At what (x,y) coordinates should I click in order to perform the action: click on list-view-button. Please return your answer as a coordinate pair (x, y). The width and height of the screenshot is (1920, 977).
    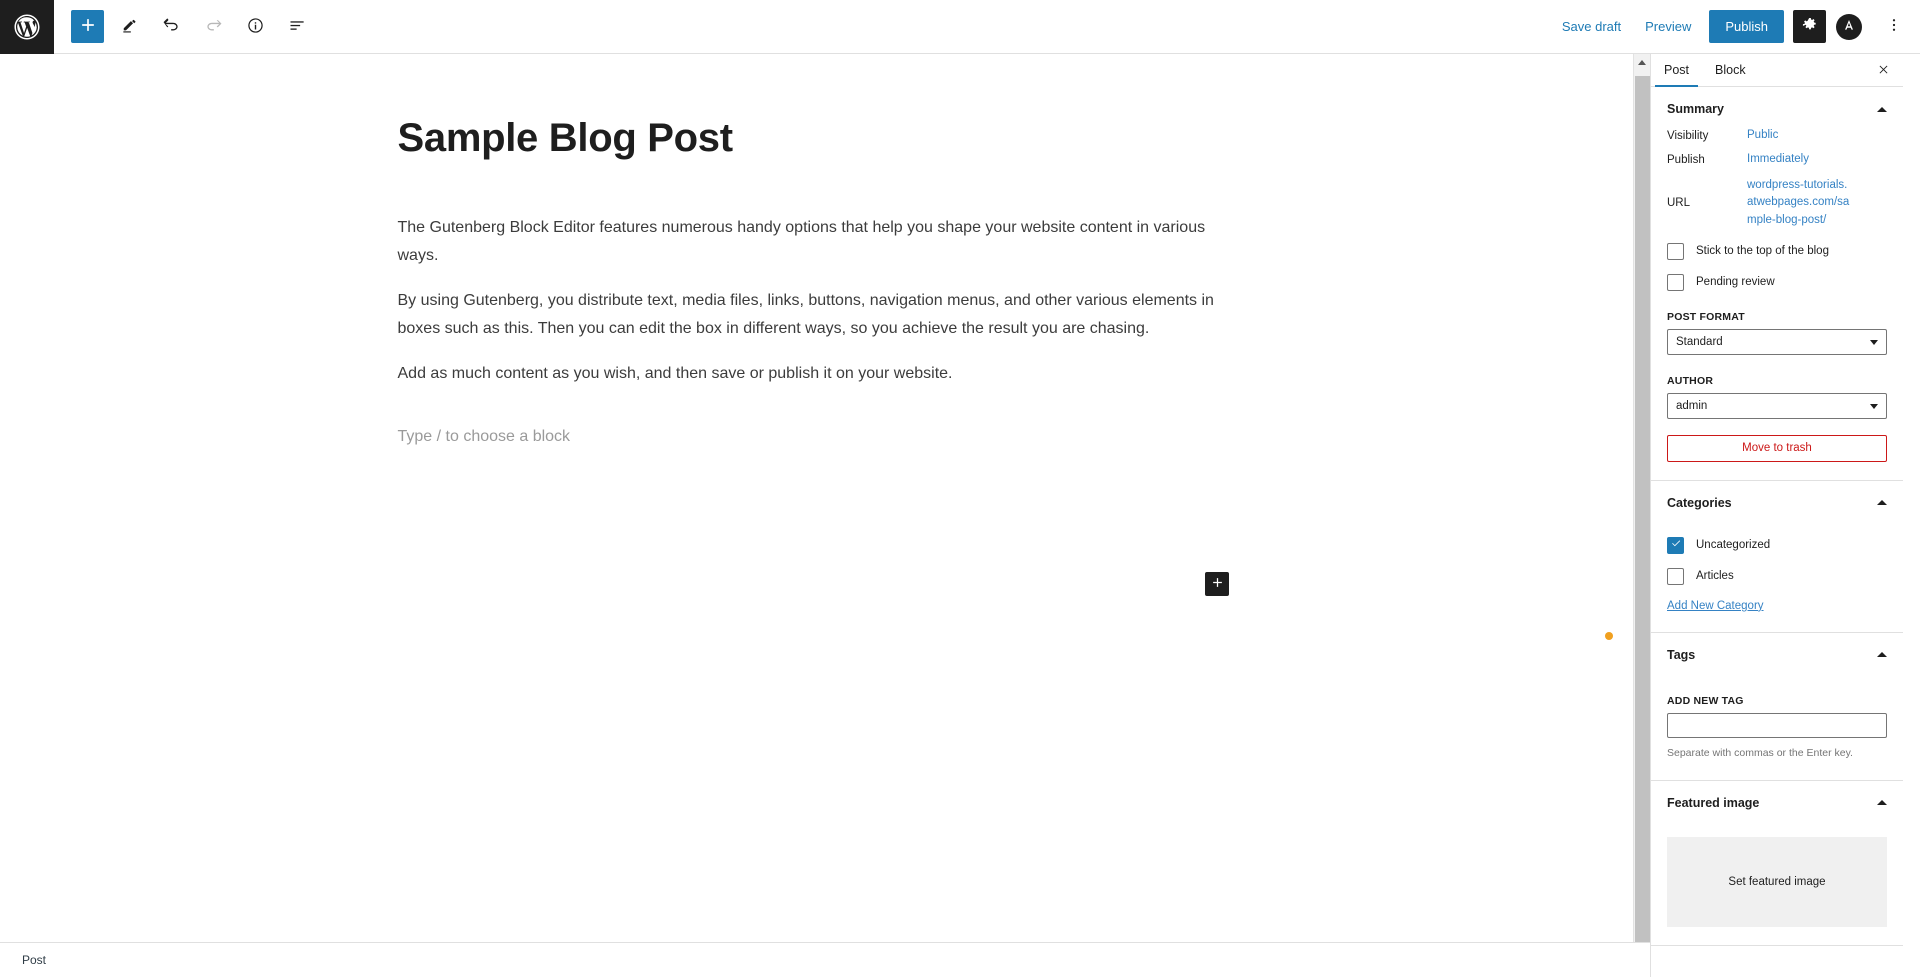
    Looking at the image, I should click on (297, 26).